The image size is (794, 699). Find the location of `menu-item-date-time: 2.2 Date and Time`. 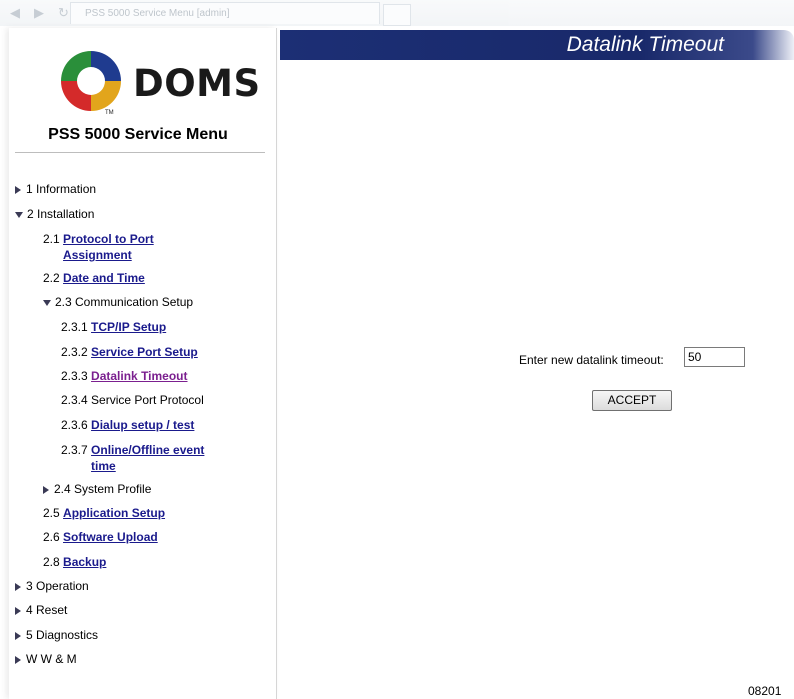

menu-item-date-time: 2.2 Date and Time is located at coordinates (94, 278).